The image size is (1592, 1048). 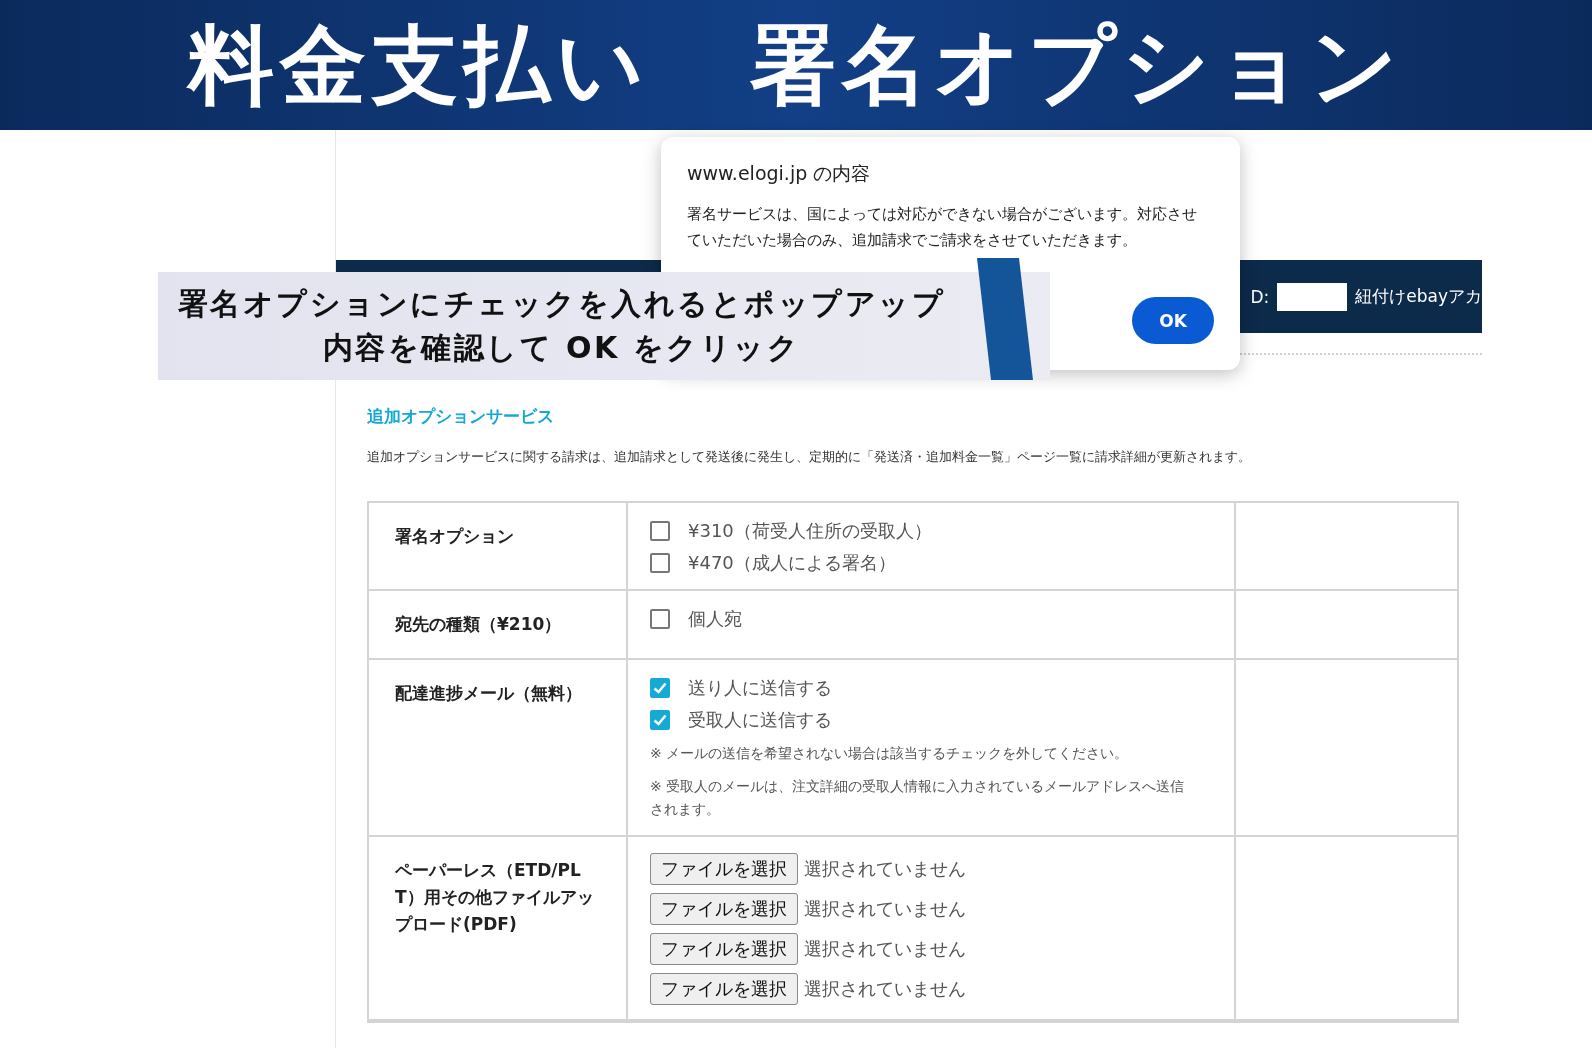 What do you see at coordinates (792, 563) in the screenshot?
I see `option-label: ¥470（成人による署名）` at bounding box center [792, 563].